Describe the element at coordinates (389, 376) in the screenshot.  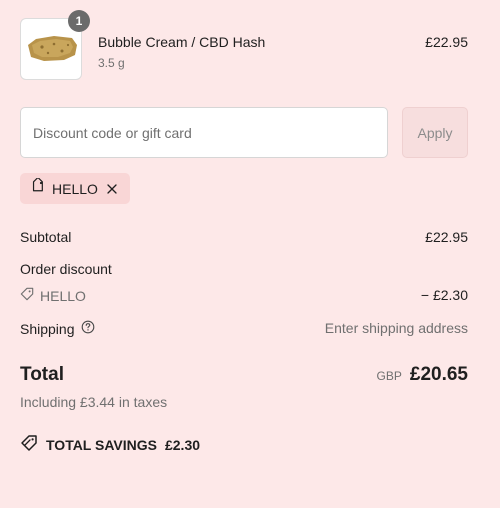
I see `currency-code: GBP` at that location.